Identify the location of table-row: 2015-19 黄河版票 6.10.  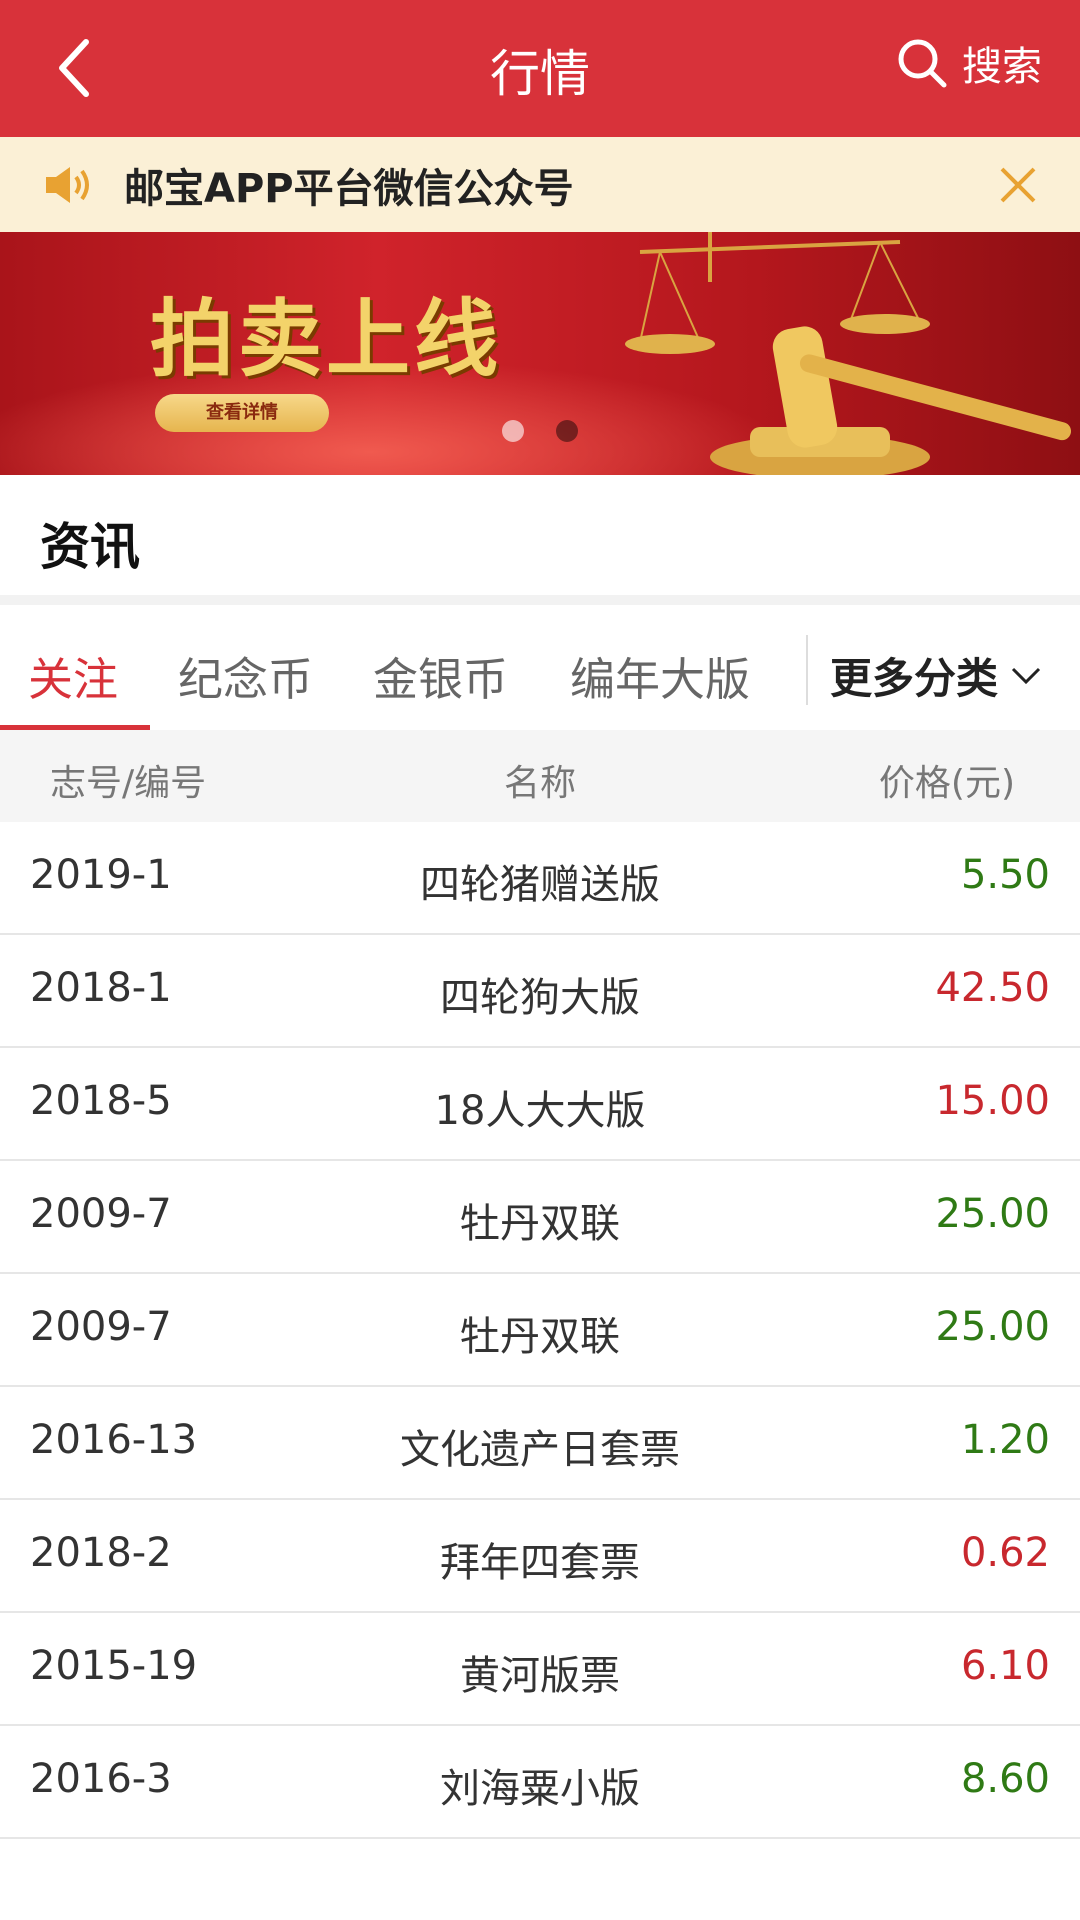
(540, 1669).